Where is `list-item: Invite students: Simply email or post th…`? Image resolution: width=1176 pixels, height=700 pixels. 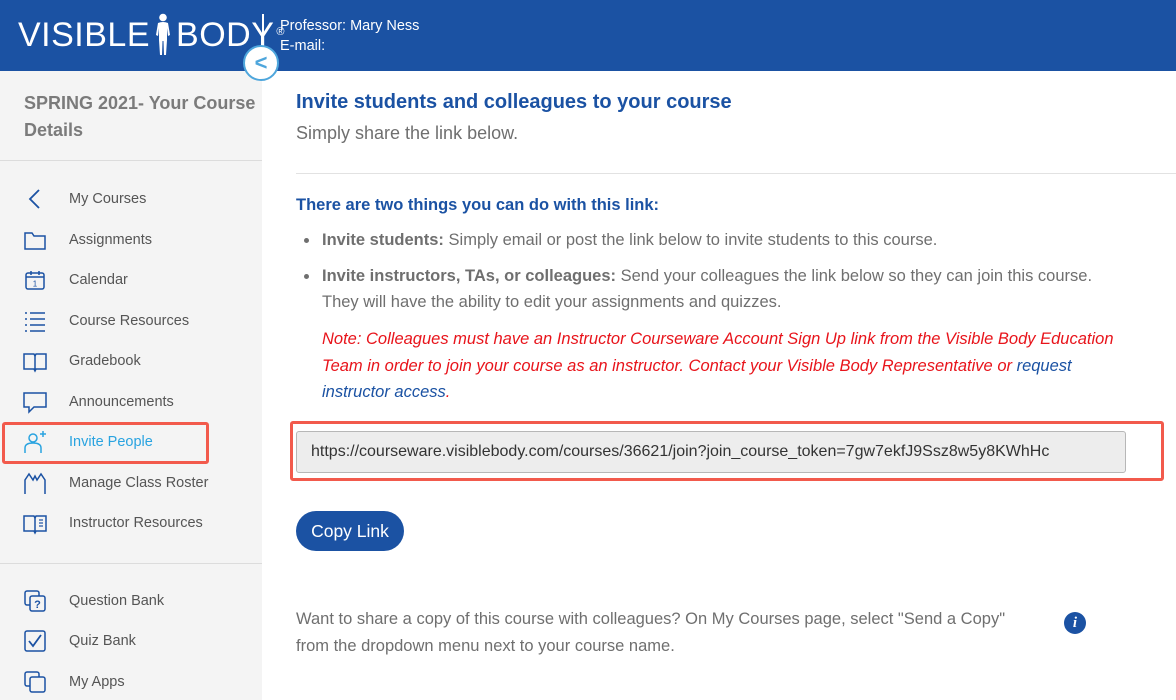
list-item: Invite students: Simply email or post th… is located at coordinates (711, 240).